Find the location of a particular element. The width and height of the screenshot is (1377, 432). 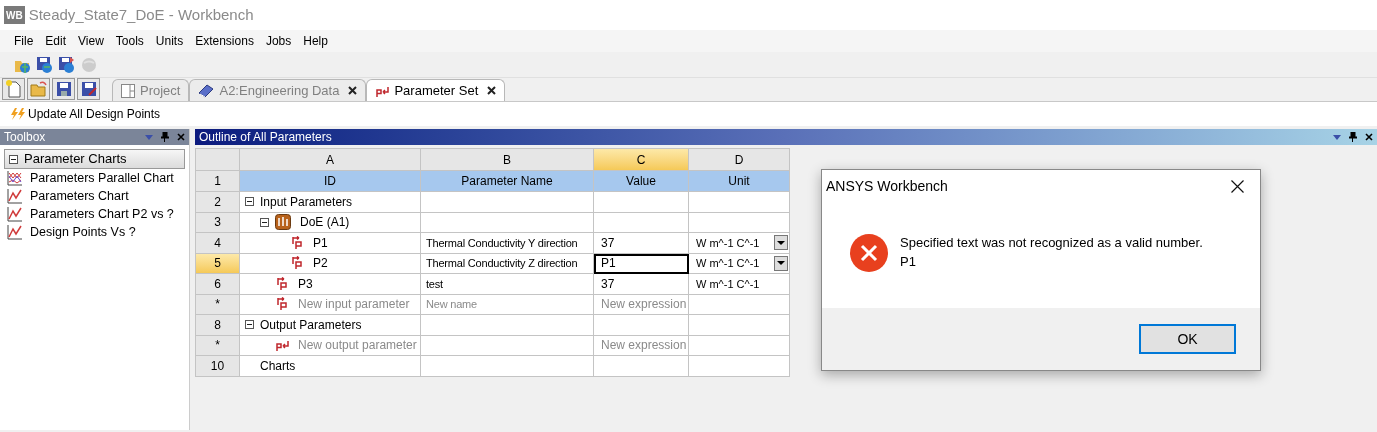

layout-icon is located at coordinates (128, 90).